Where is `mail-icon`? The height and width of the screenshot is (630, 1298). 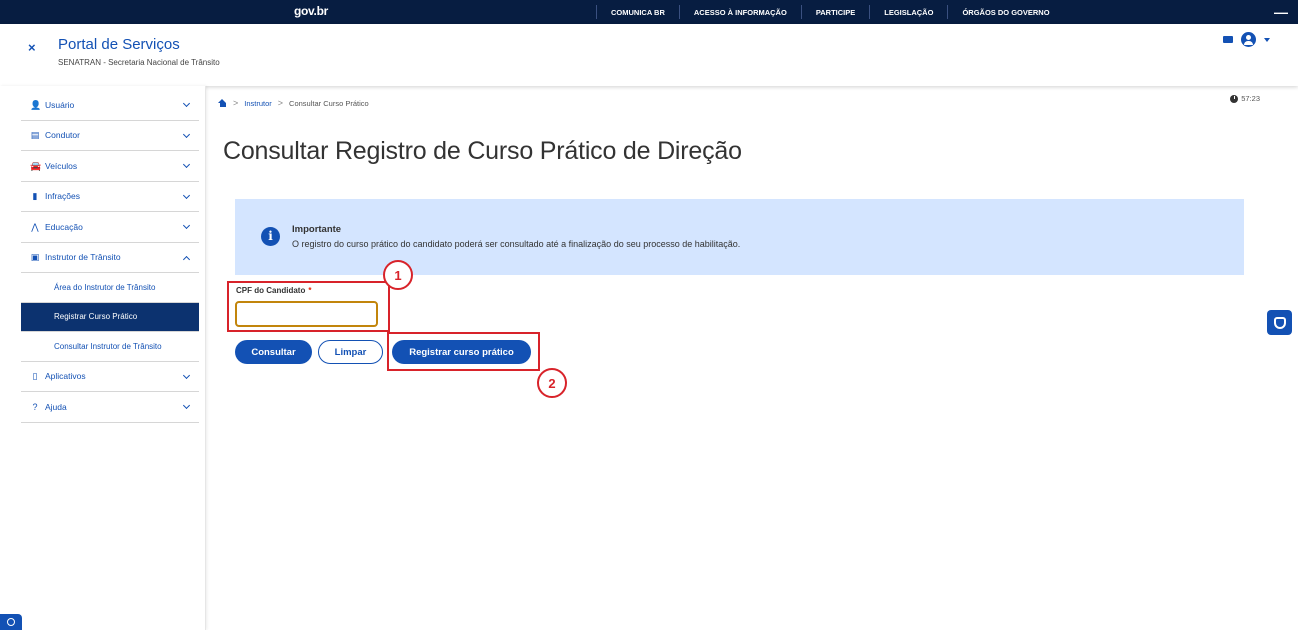 mail-icon is located at coordinates (1228, 39).